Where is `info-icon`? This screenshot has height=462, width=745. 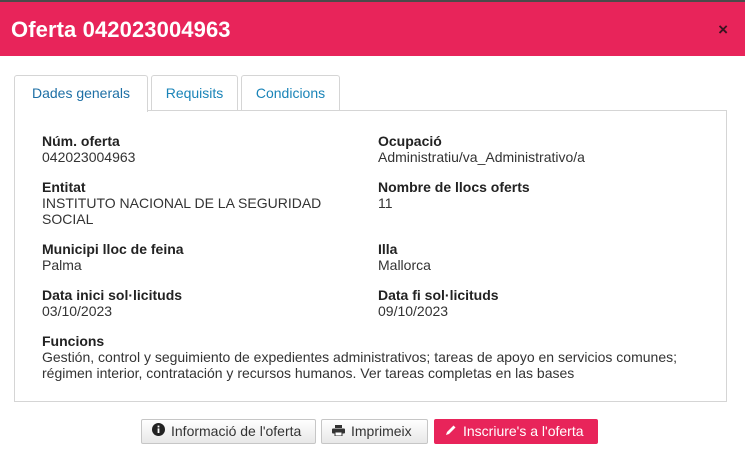
info-icon is located at coordinates (158, 431).